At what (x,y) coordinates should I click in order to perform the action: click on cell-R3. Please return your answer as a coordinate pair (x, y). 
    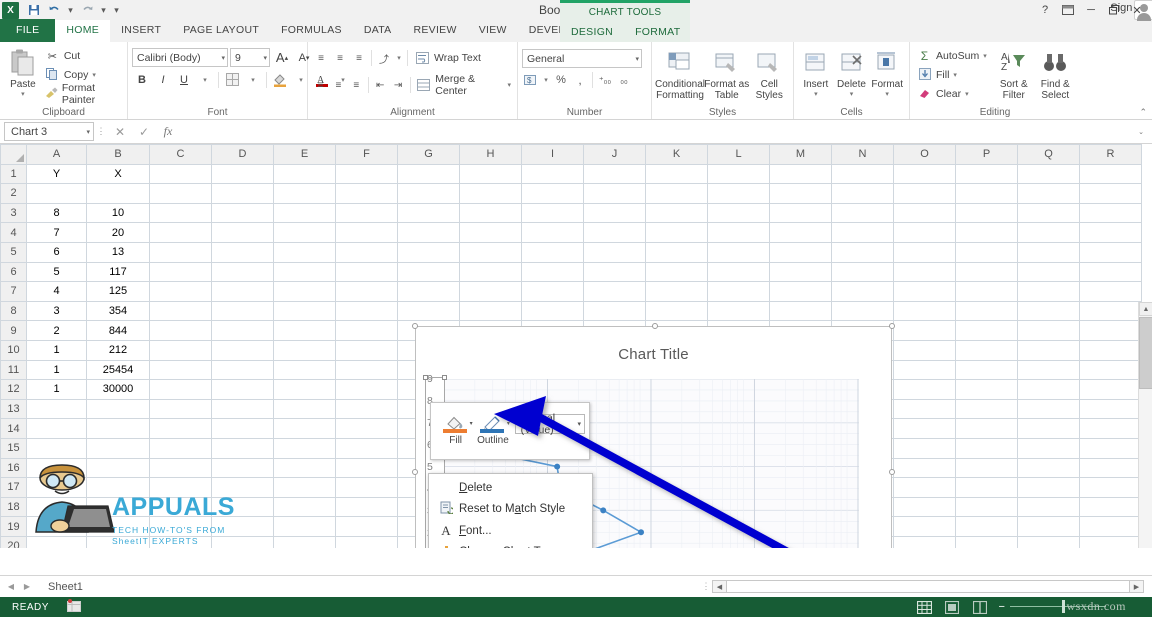
    Looking at the image, I should click on (1110, 213).